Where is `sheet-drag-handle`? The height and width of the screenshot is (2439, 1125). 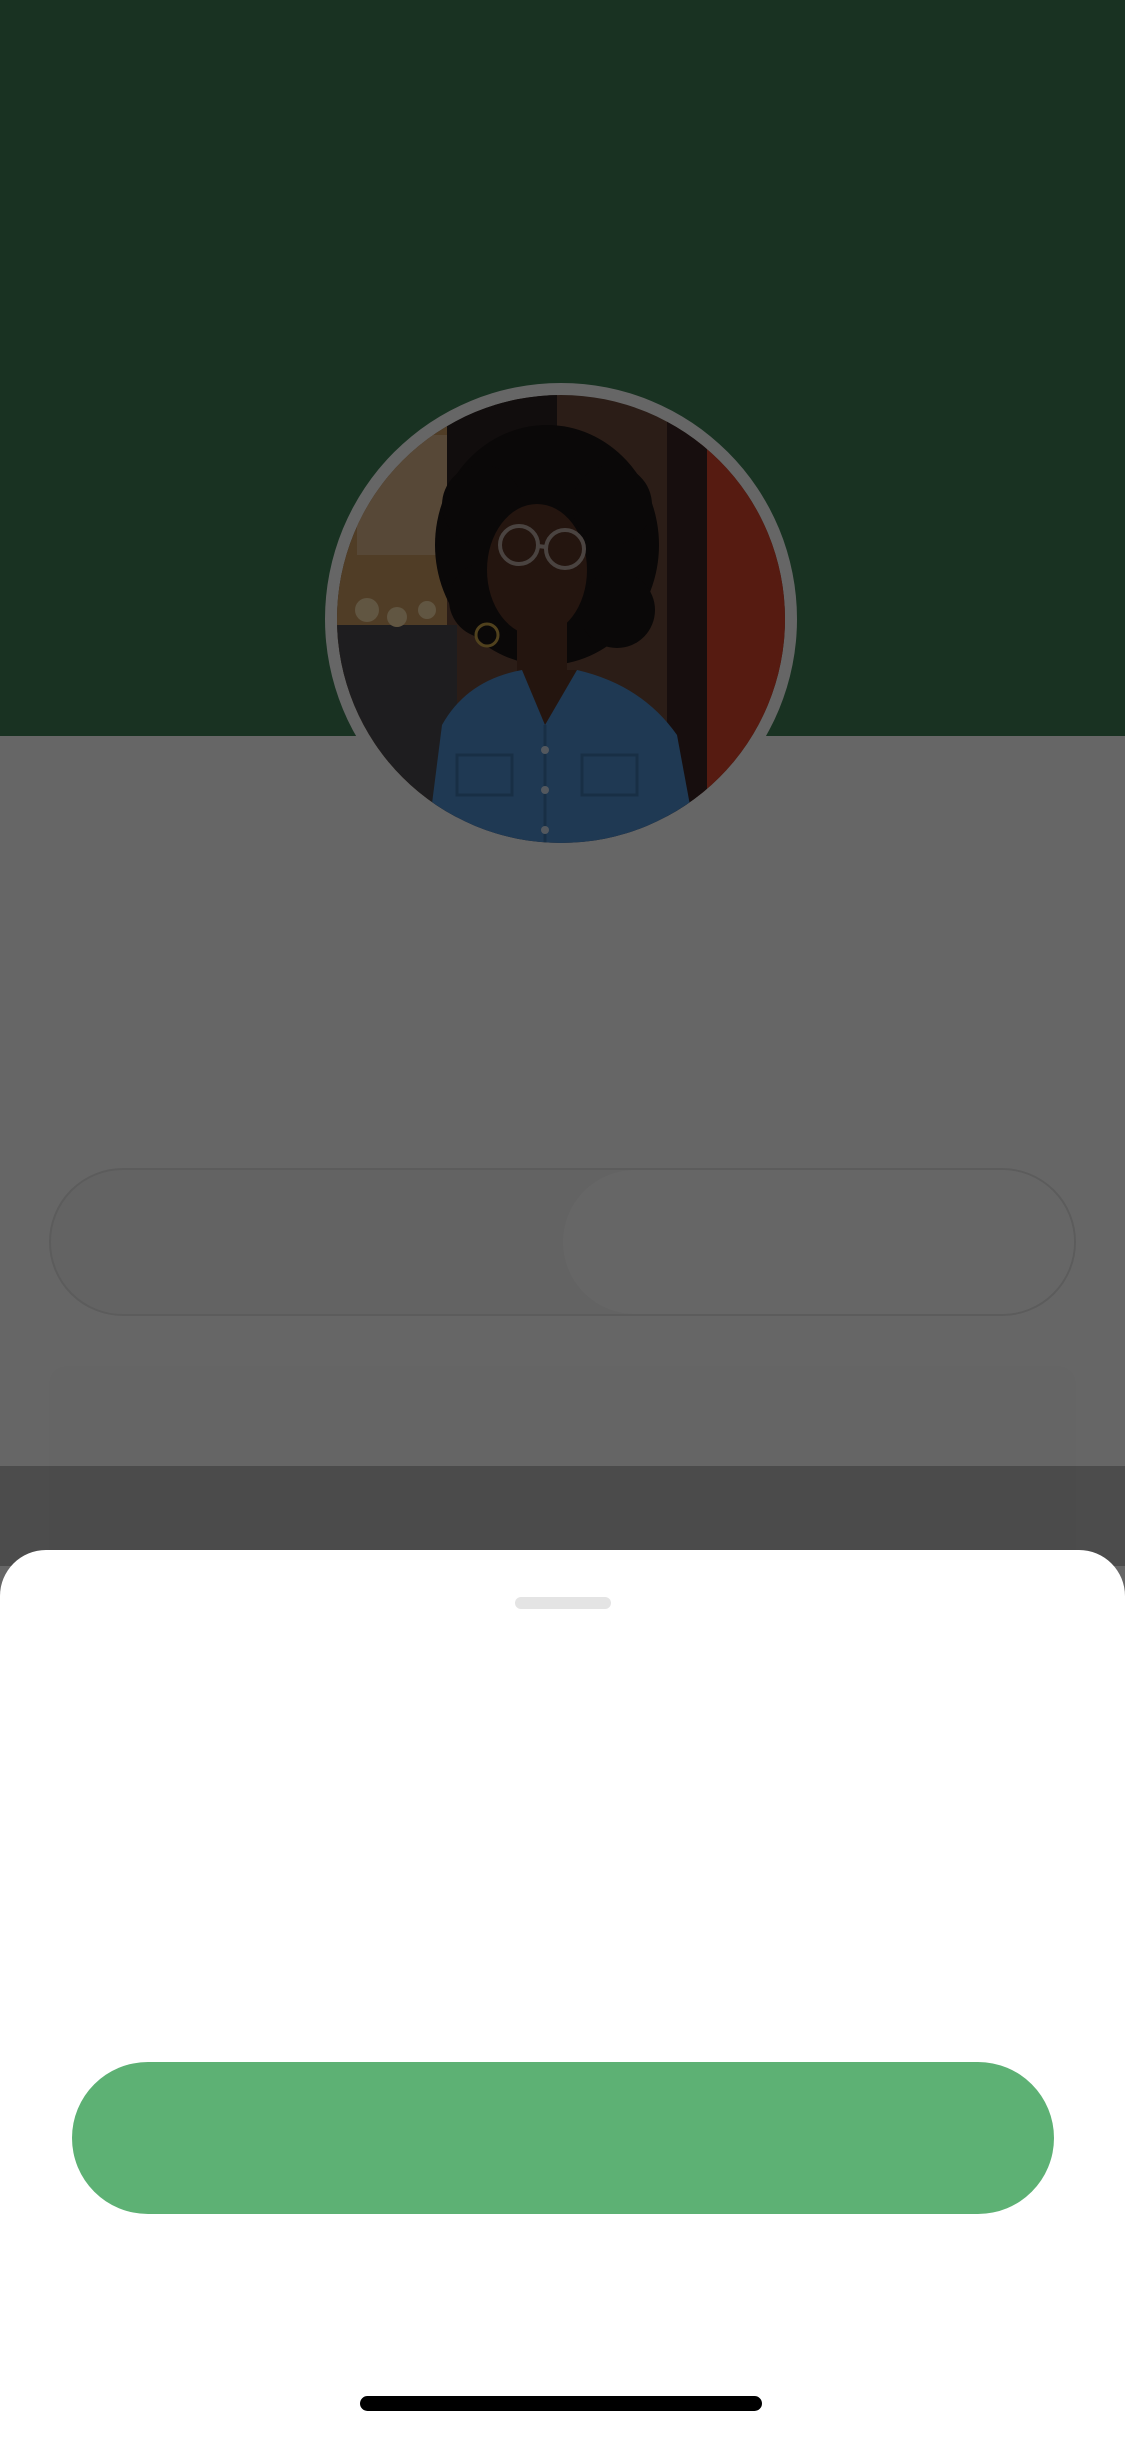 sheet-drag-handle is located at coordinates (563, 1603).